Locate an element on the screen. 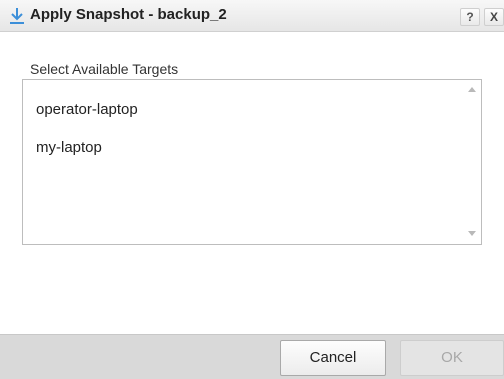 This screenshot has height=379, width=504. help-button: ? is located at coordinates (470, 17).